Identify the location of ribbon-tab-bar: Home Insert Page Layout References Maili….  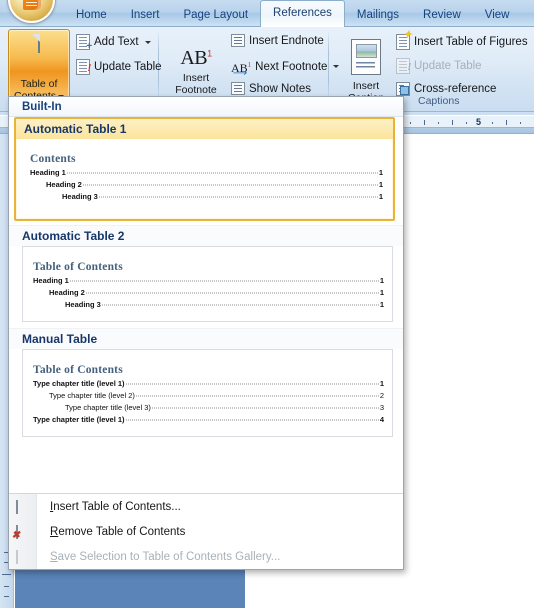
(267, 13).